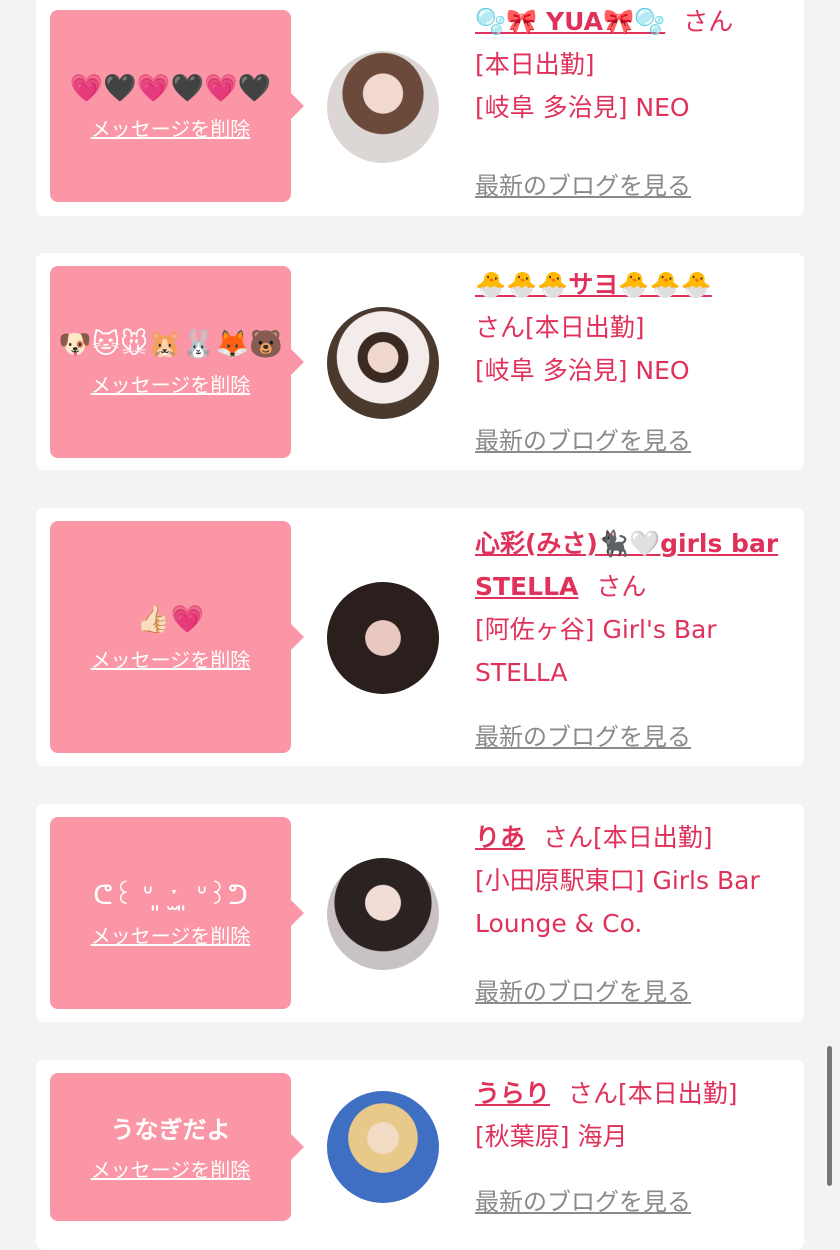  What do you see at coordinates (593, 284) in the screenshot?
I see `profile-name-link: 🐣🐣🐣サヨ🐣🐣🐣` at bounding box center [593, 284].